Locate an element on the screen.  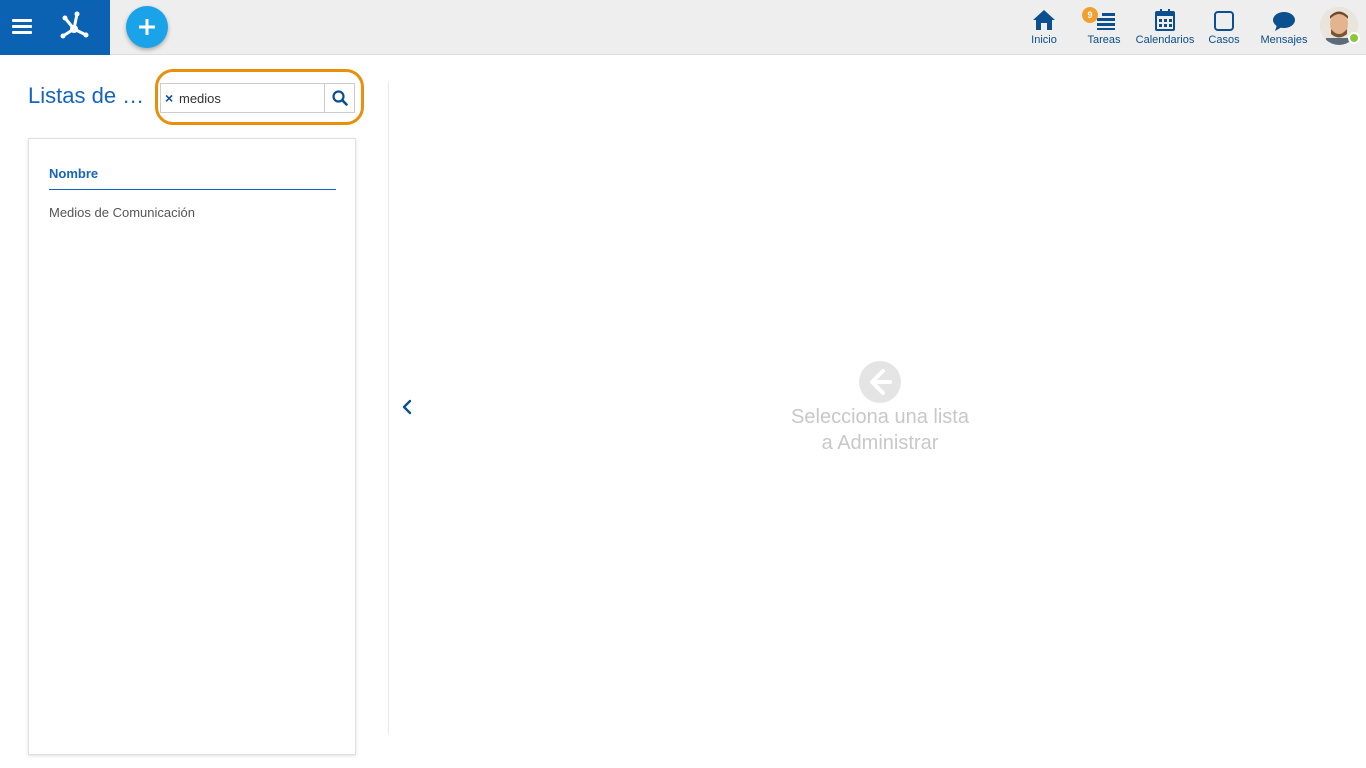
calendar-icon is located at coordinates (1165, 20).